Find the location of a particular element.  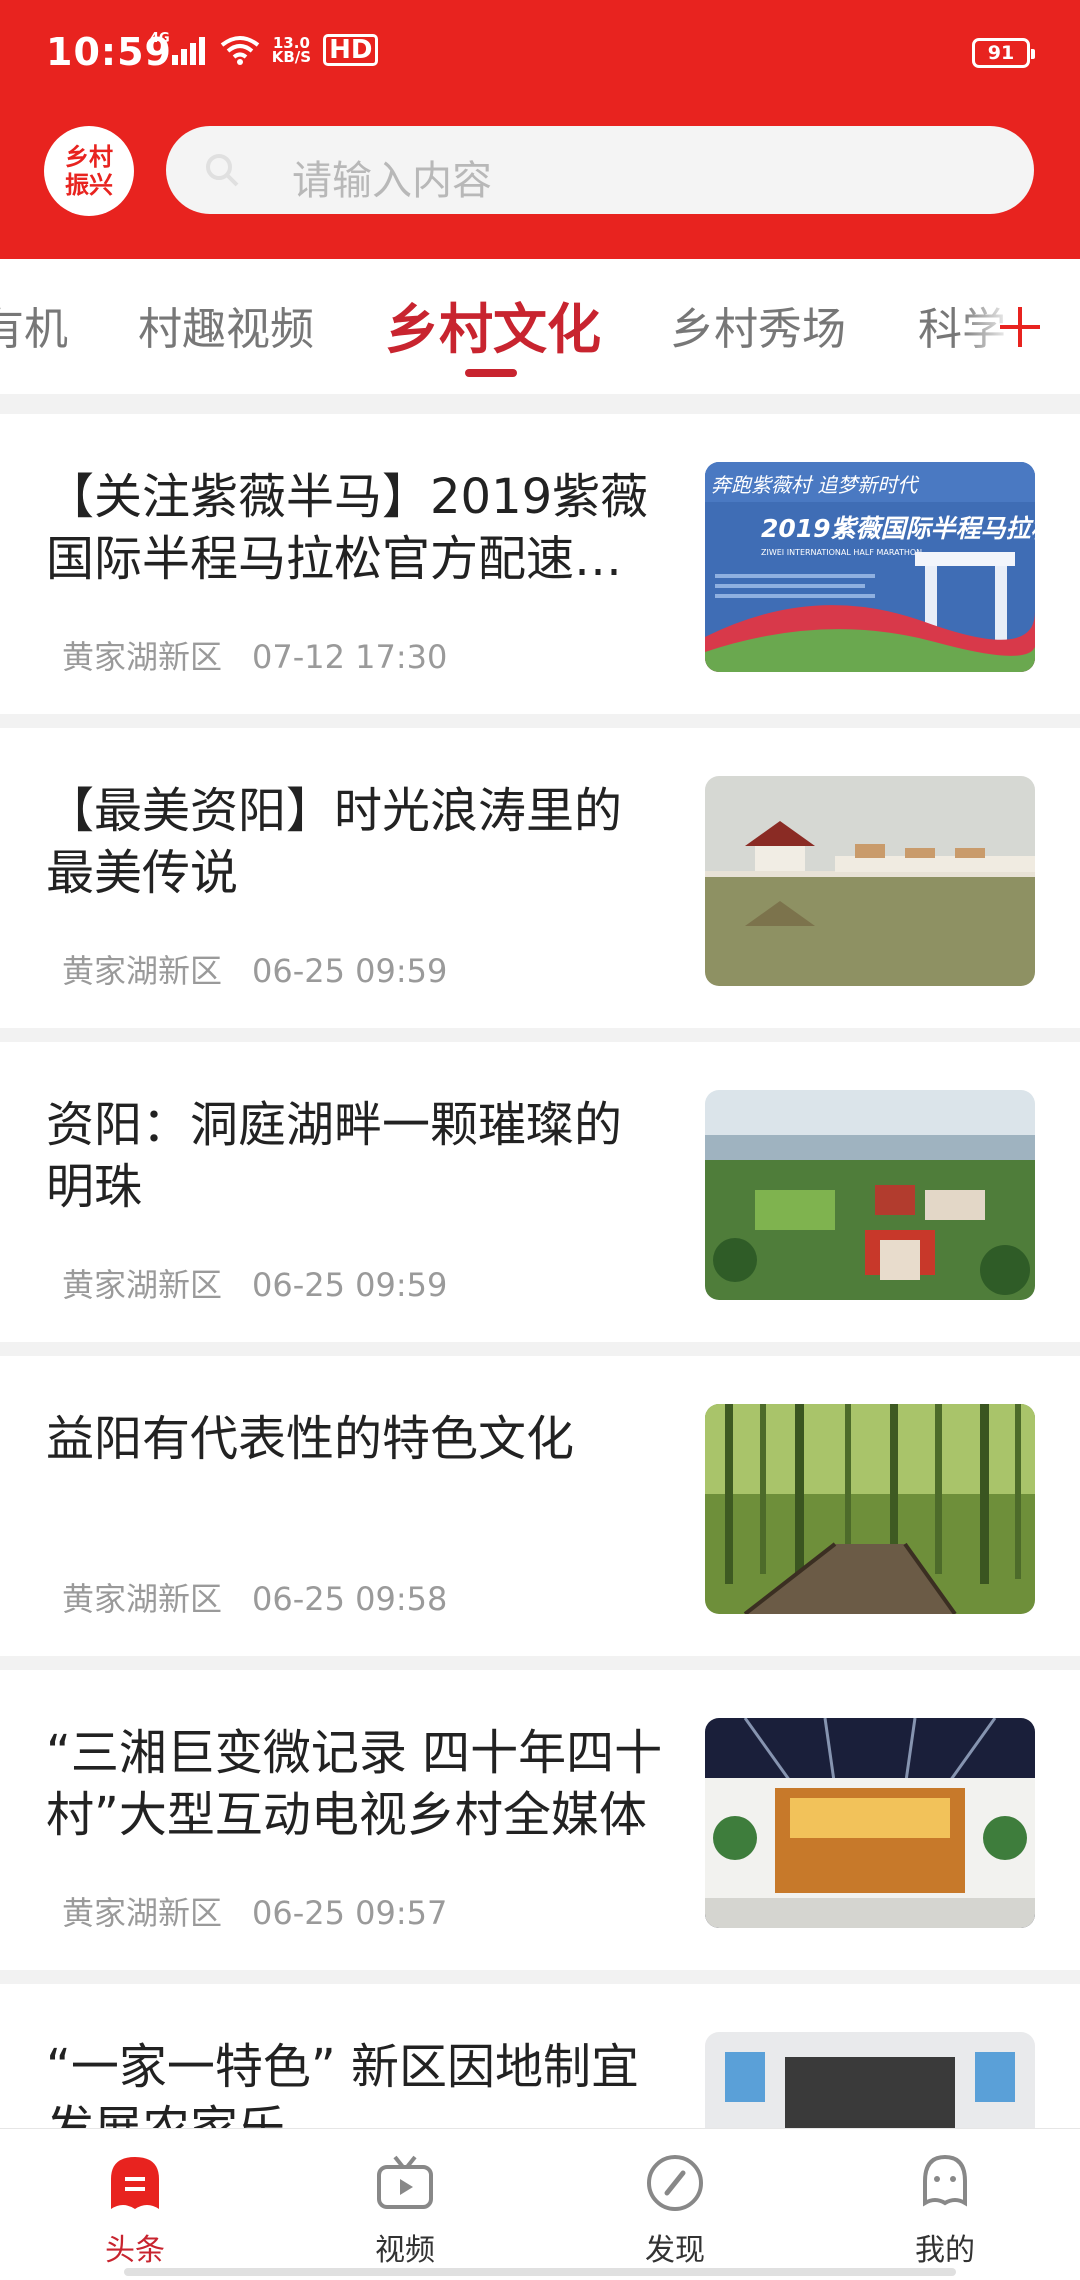

search-bar: 请输入内容 is located at coordinates (600, 170).